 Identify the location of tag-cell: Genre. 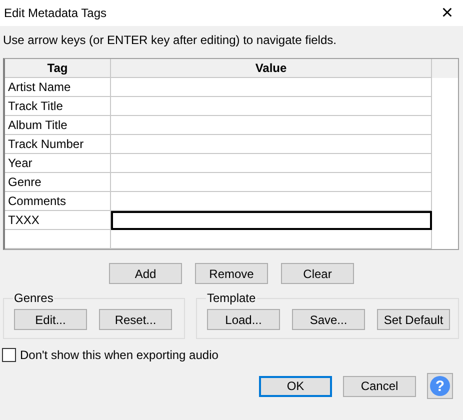
(58, 182).